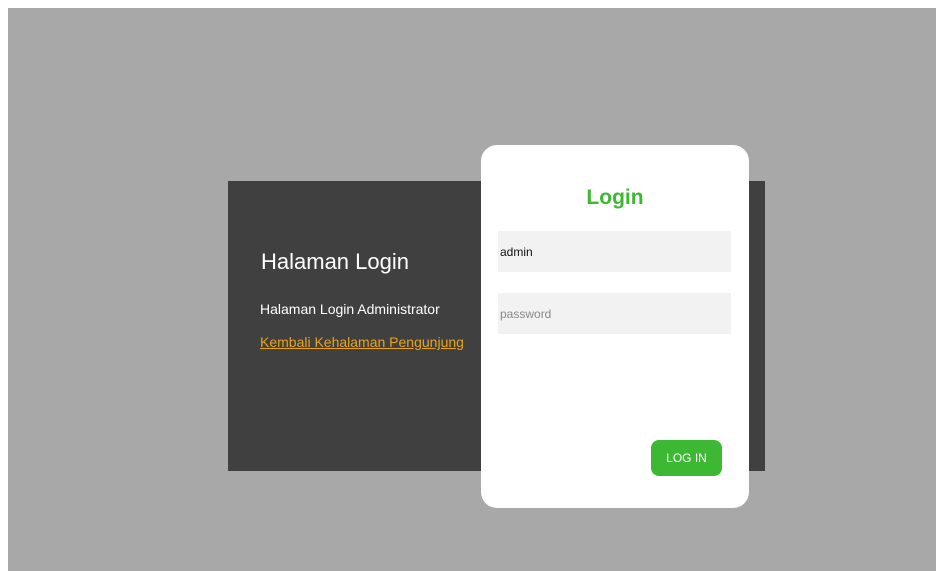 Image resolution: width=936 pixels, height=571 pixels. What do you see at coordinates (614, 251) in the screenshot?
I see `username-input` at bounding box center [614, 251].